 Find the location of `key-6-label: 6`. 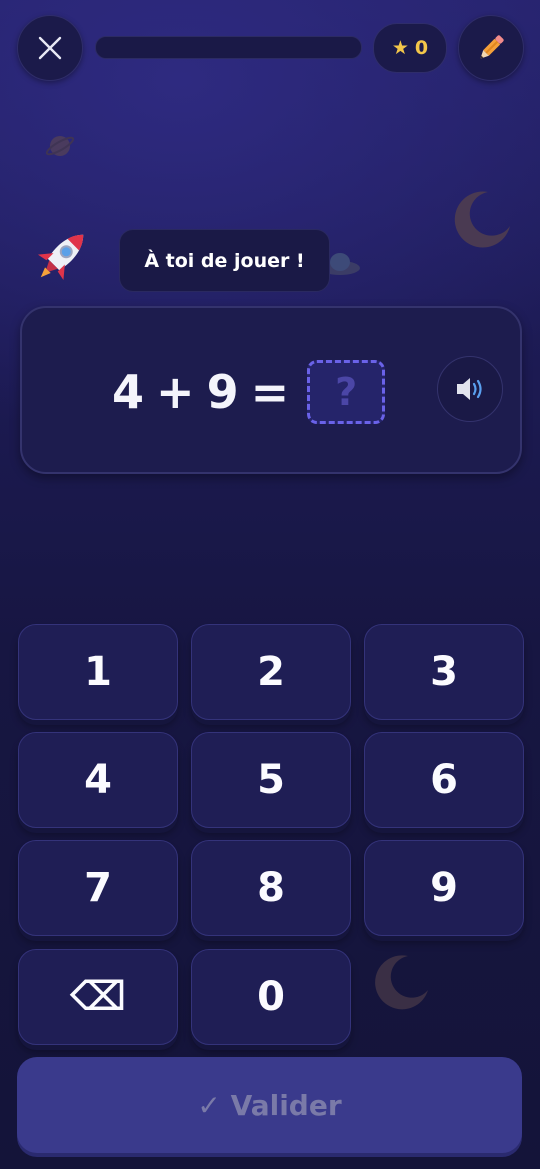

key-6-label: 6 is located at coordinates (444, 780).